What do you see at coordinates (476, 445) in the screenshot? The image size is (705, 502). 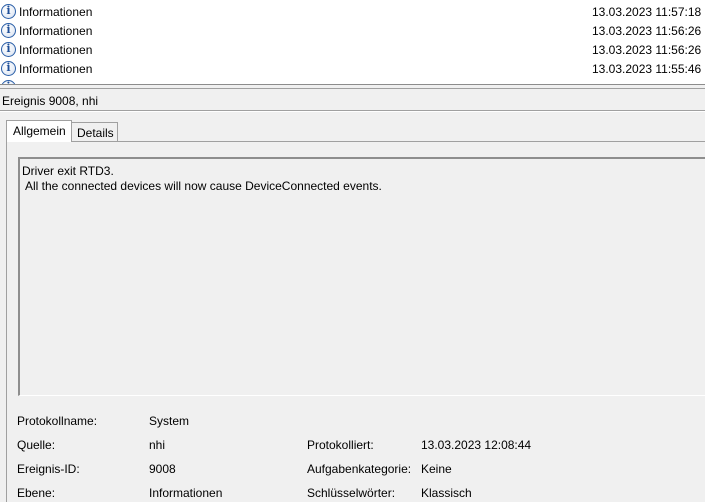 I see `logged-value: 13.03.2023 12:08:44` at bounding box center [476, 445].